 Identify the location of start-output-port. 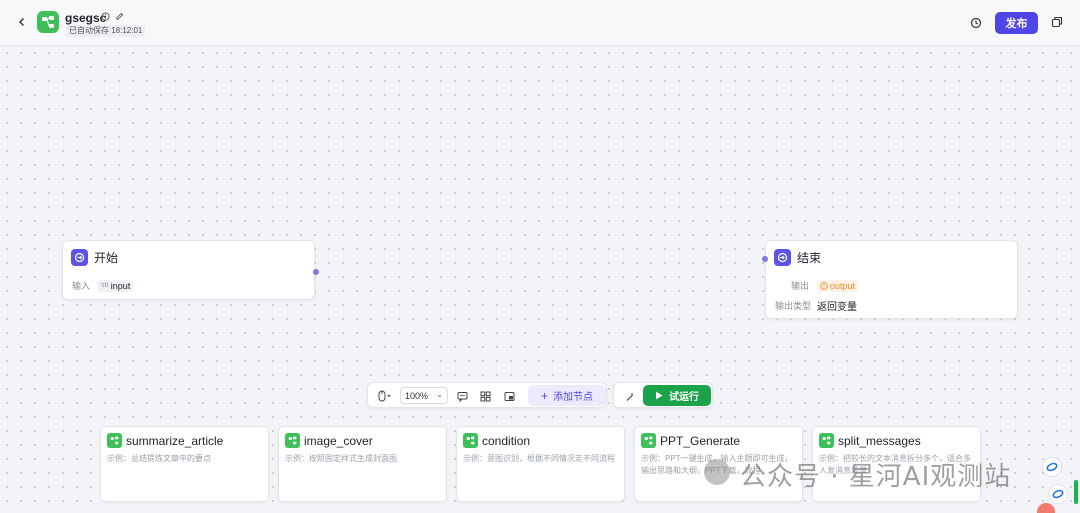
(316, 272).